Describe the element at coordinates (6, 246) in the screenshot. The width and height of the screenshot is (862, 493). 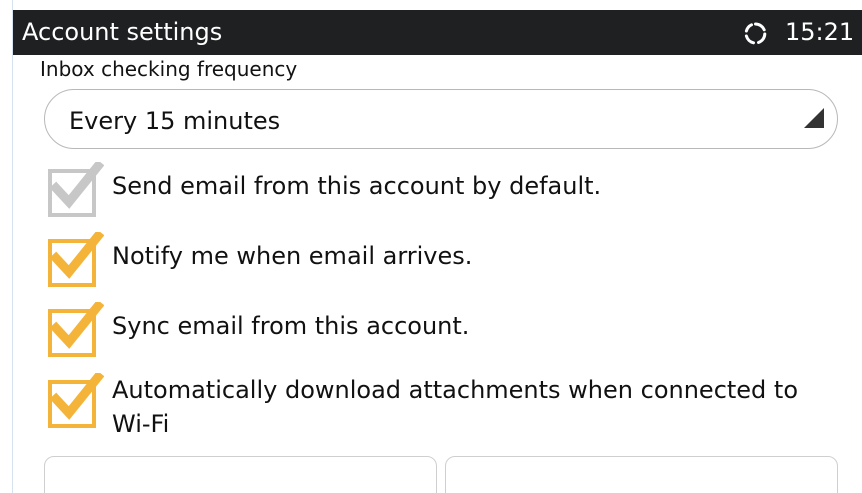
I see `left-panel-edge` at that location.